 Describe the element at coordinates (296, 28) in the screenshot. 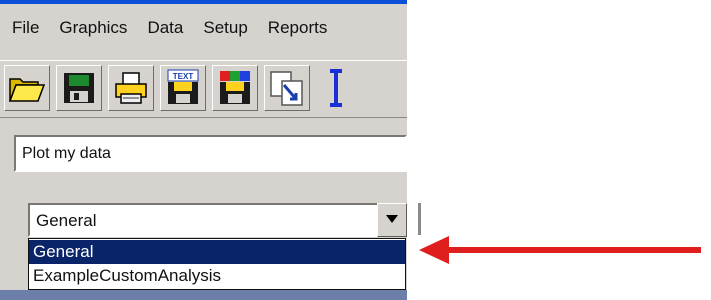

I see `menu-reports: Reports` at that location.